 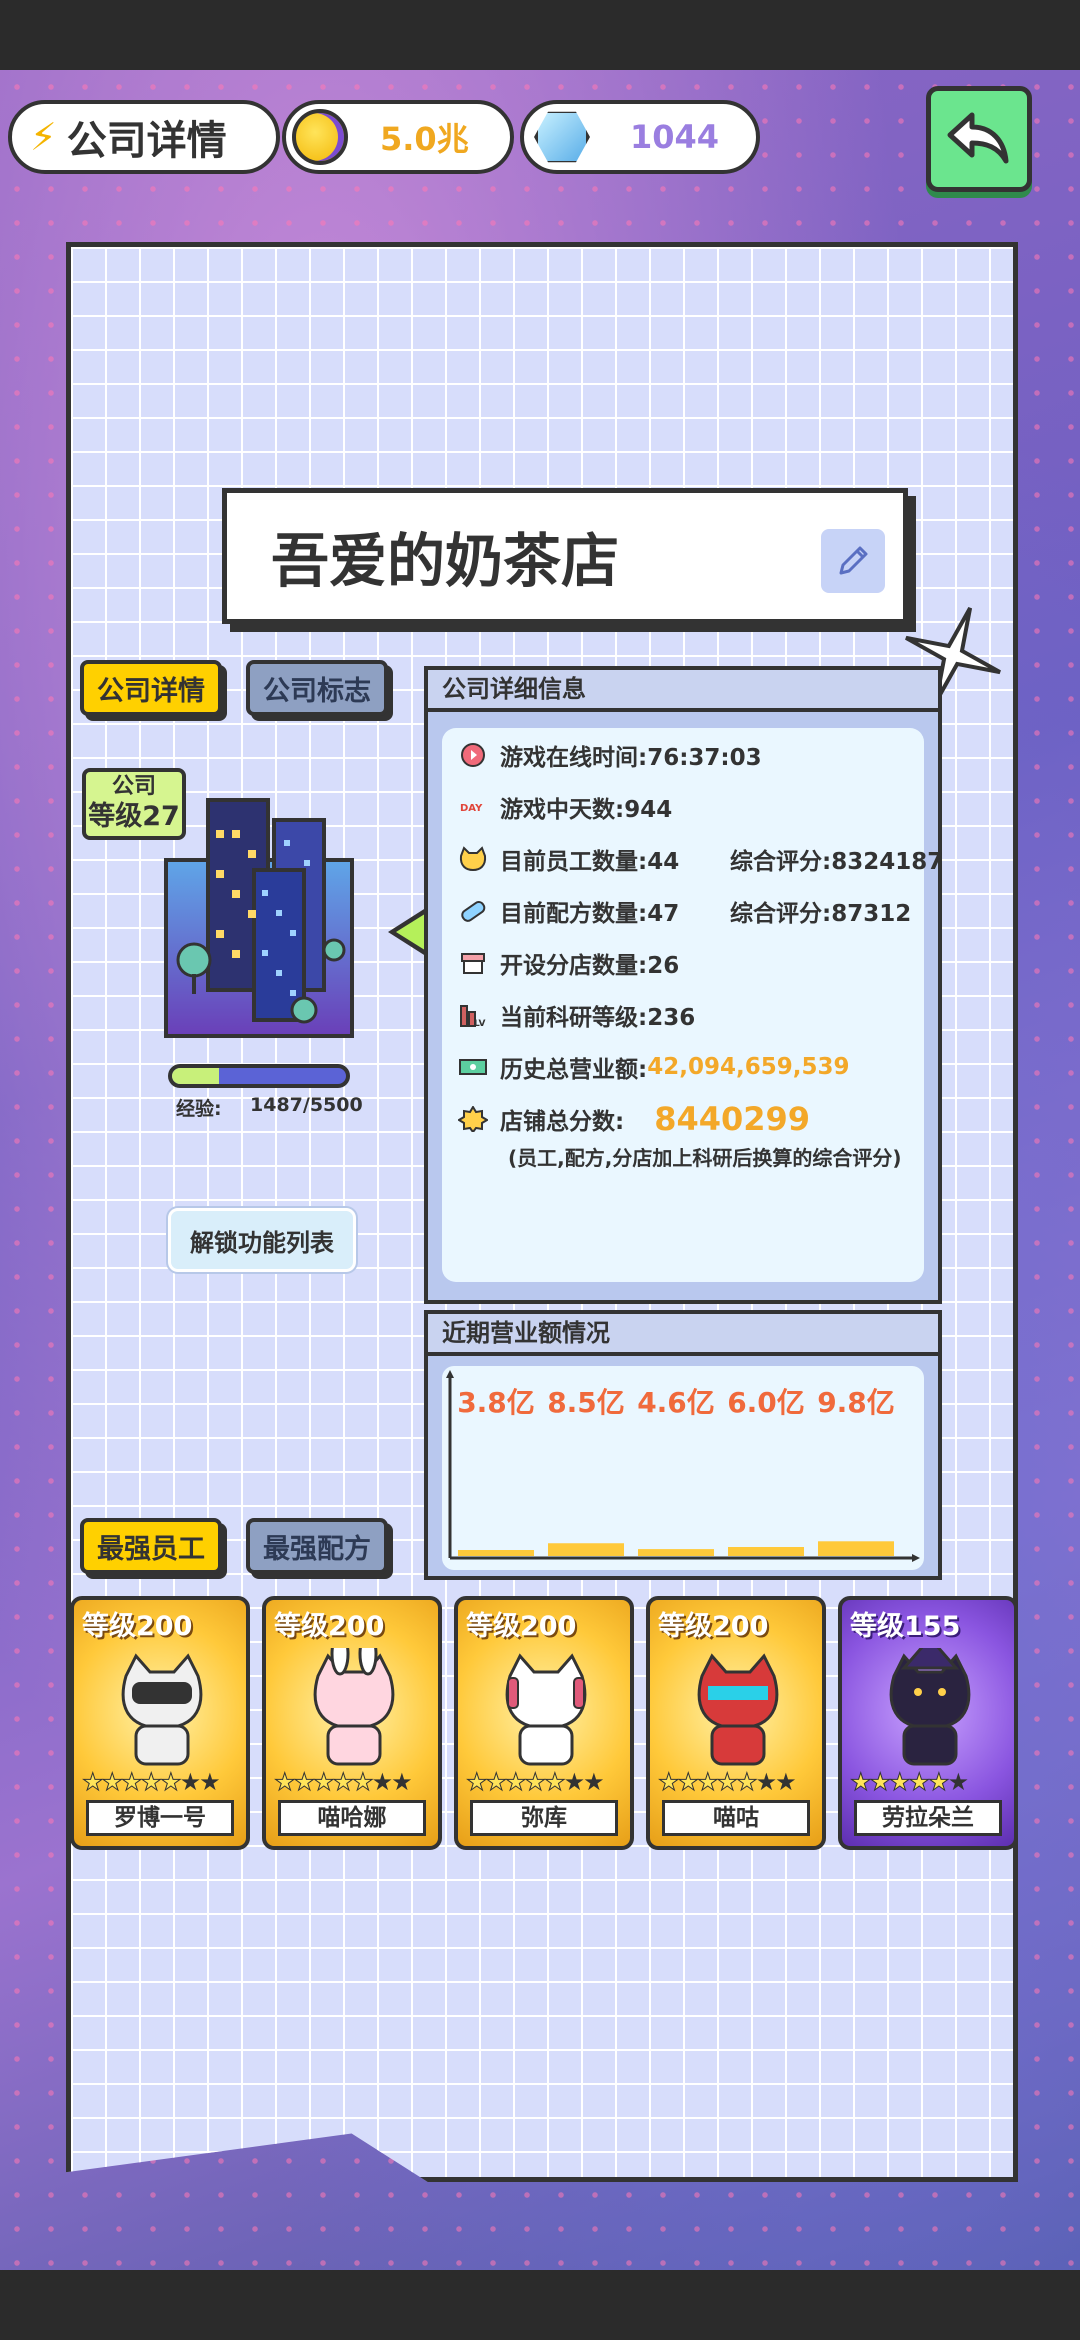 I want to click on info-research: 当前科研等级:236, so click(x=598, y=1018).